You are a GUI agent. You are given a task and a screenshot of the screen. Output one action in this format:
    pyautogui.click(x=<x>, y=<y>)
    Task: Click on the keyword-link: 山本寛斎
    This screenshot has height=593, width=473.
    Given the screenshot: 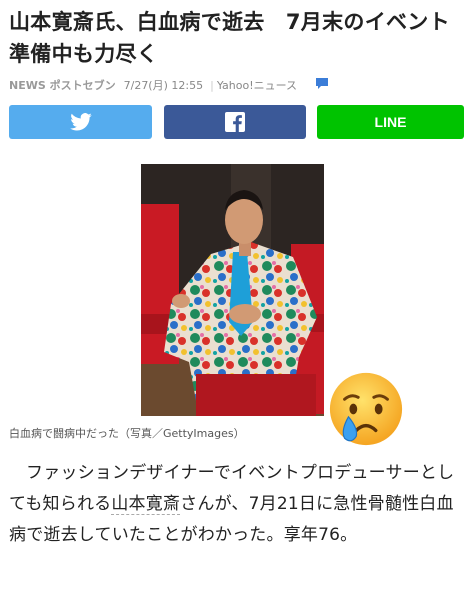 What is the action you would take?
    pyautogui.click(x=146, y=504)
    